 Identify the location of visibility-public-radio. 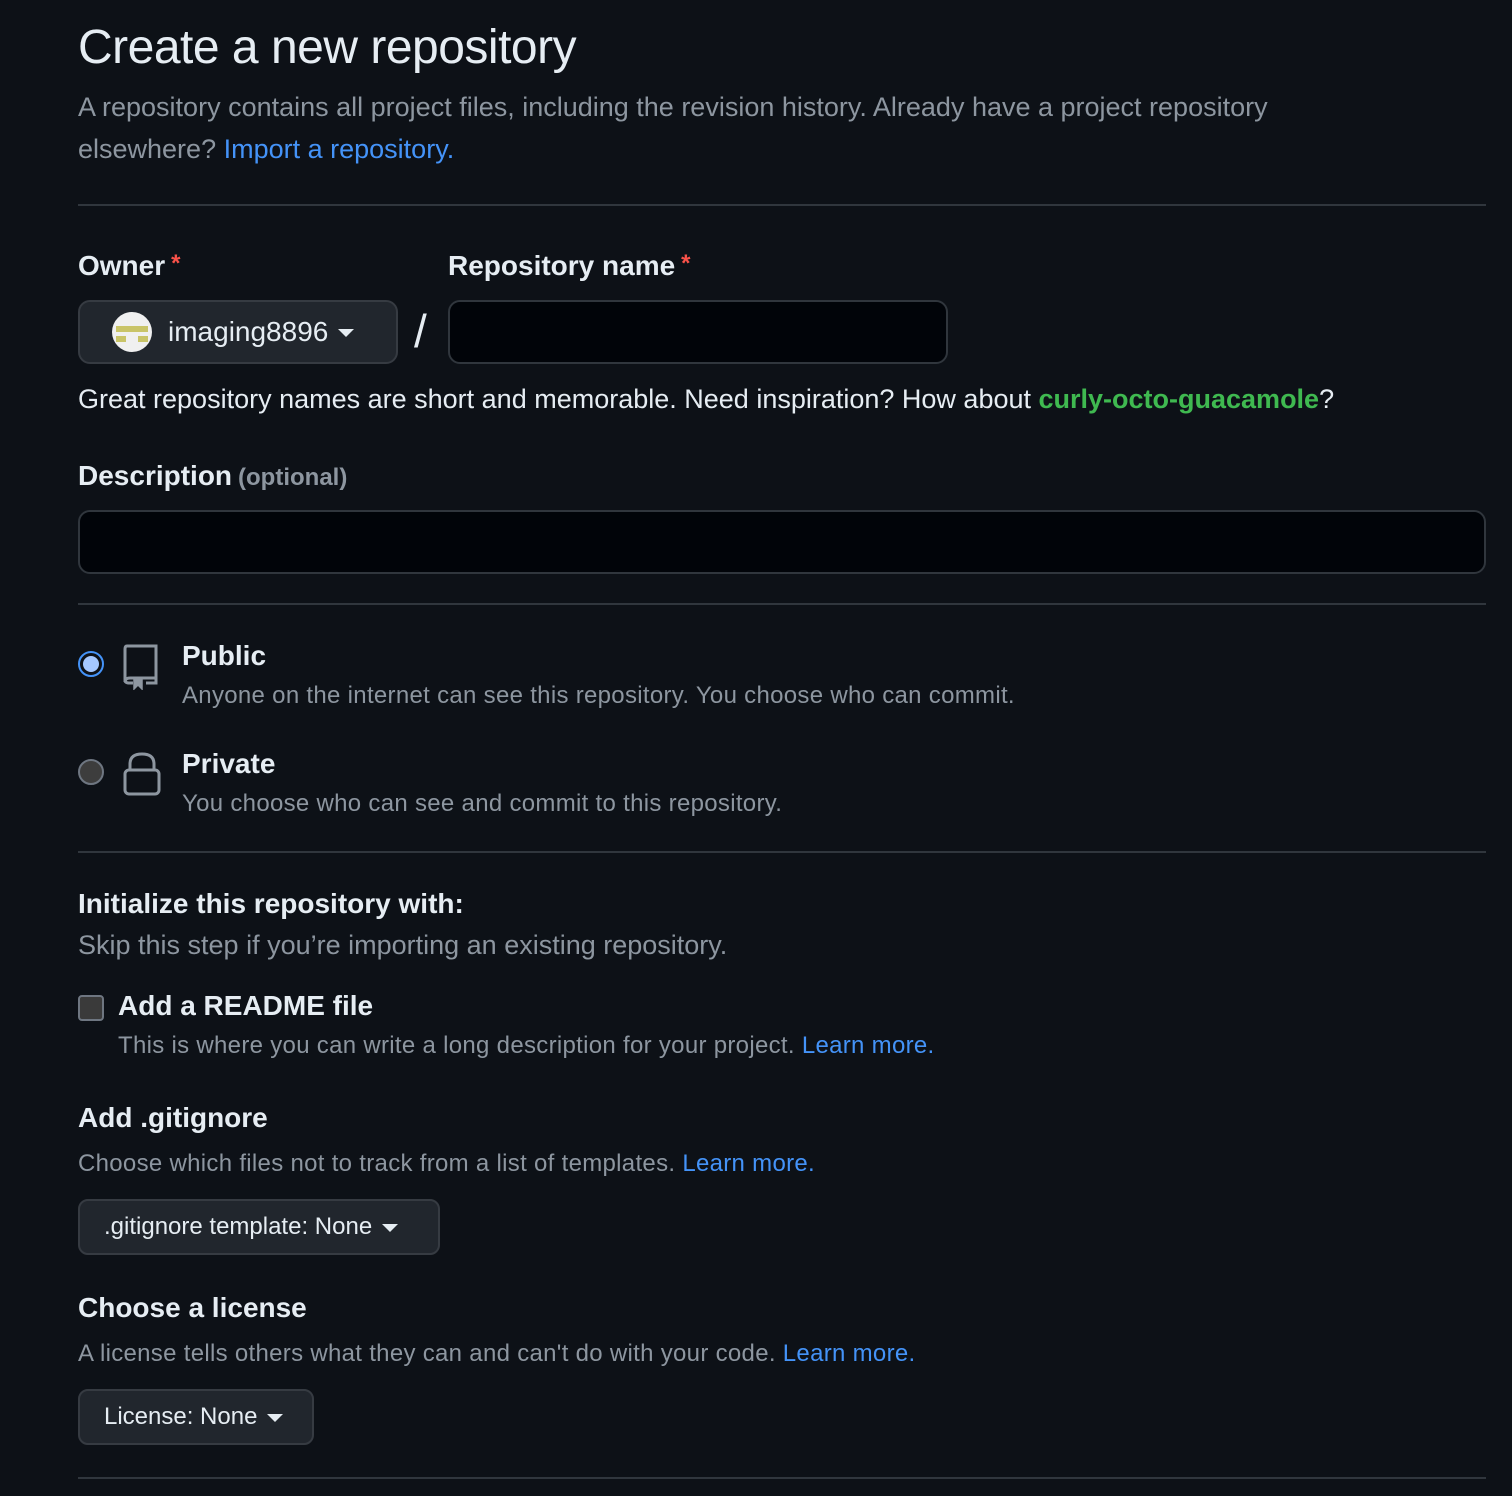
(91, 664).